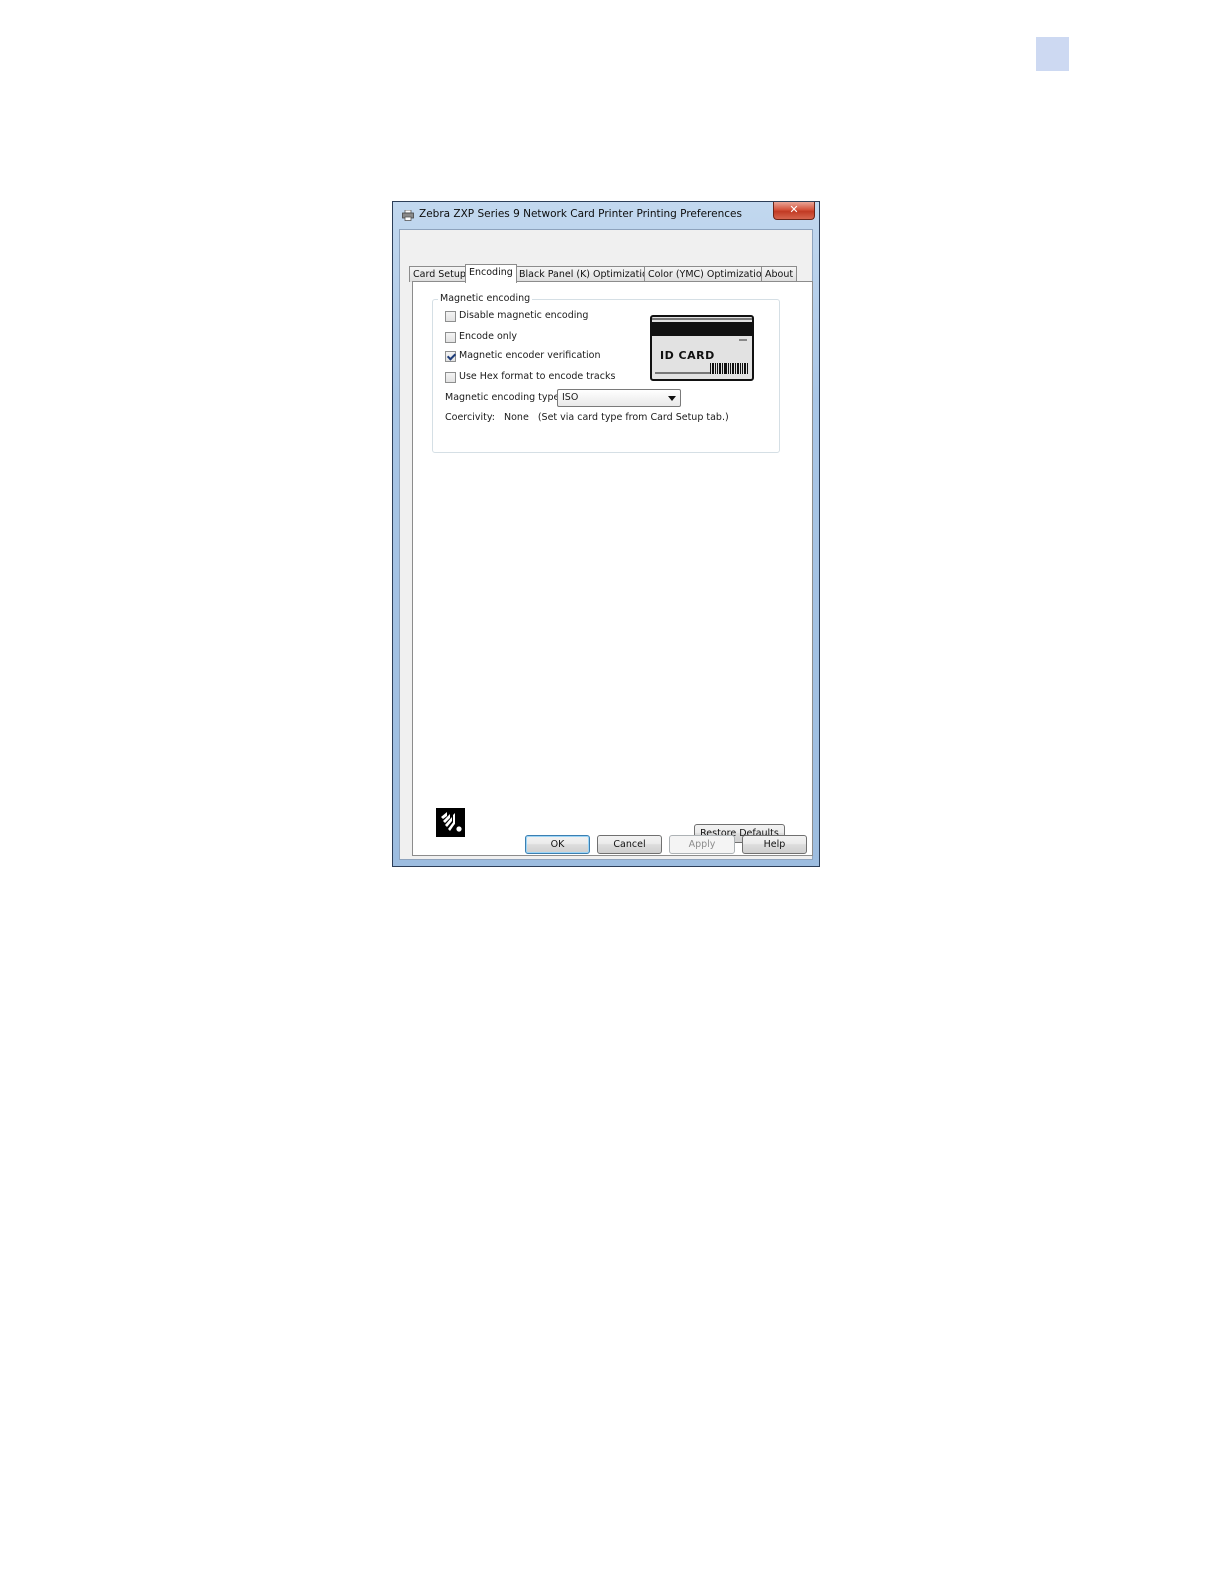 The height and width of the screenshot is (1584, 1224). Describe the element at coordinates (702, 329) in the screenshot. I see `magnetic-stripe` at that location.